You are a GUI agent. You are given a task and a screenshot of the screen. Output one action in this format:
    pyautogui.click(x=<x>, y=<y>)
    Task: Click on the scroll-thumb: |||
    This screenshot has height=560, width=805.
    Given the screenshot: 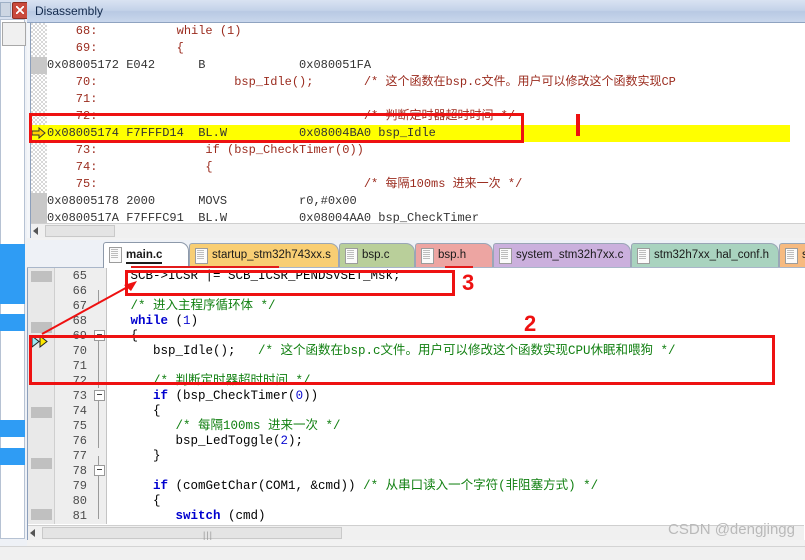 What is the action you would take?
    pyautogui.click(x=192, y=533)
    